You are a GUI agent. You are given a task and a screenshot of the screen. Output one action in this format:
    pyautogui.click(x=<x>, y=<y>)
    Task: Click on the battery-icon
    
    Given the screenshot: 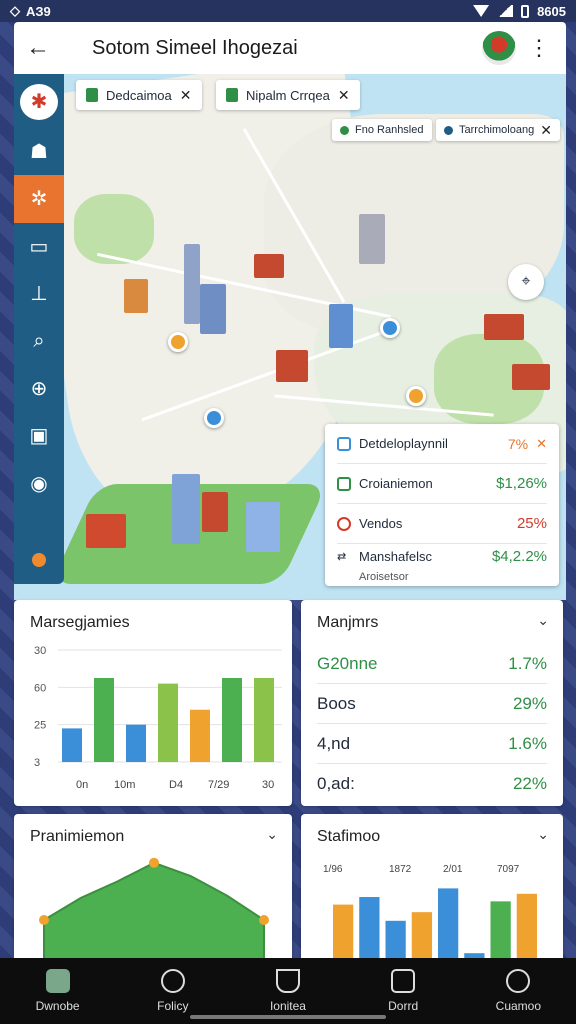 What is the action you would take?
    pyautogui.click(x=525, y=11)
    